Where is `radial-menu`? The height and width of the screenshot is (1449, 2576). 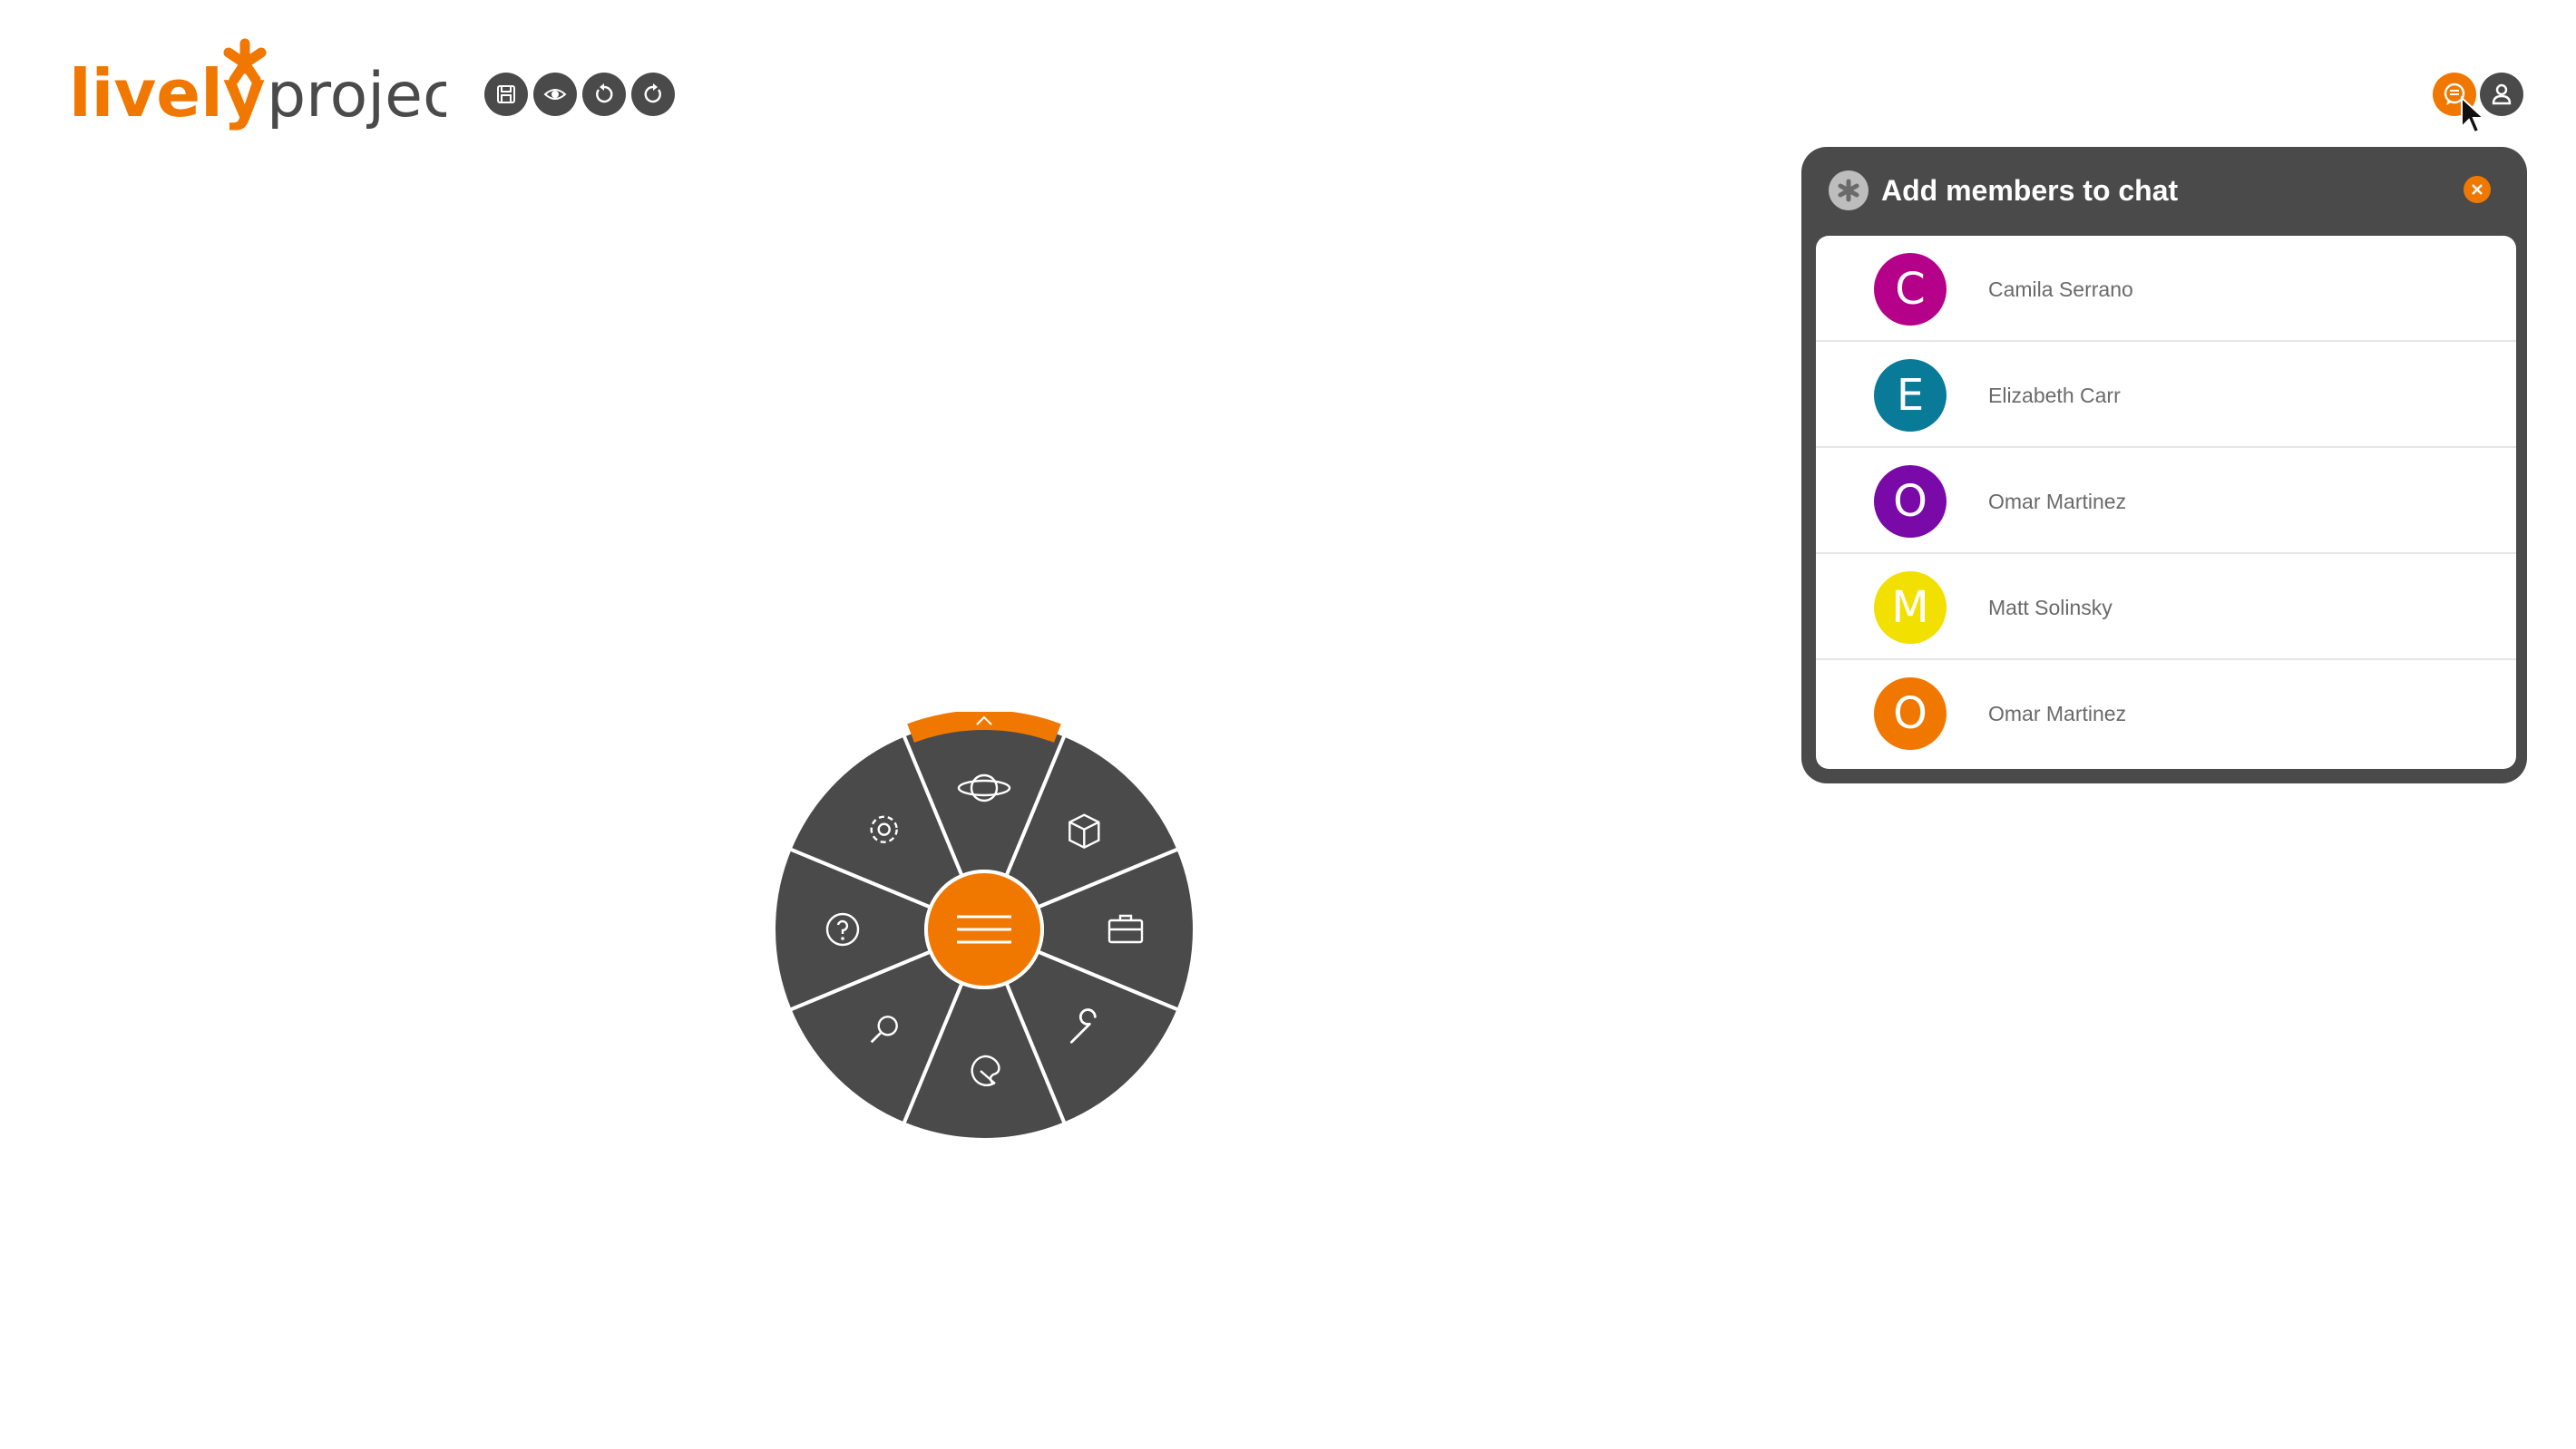
radial-menu is located at coordinates (984, 930).